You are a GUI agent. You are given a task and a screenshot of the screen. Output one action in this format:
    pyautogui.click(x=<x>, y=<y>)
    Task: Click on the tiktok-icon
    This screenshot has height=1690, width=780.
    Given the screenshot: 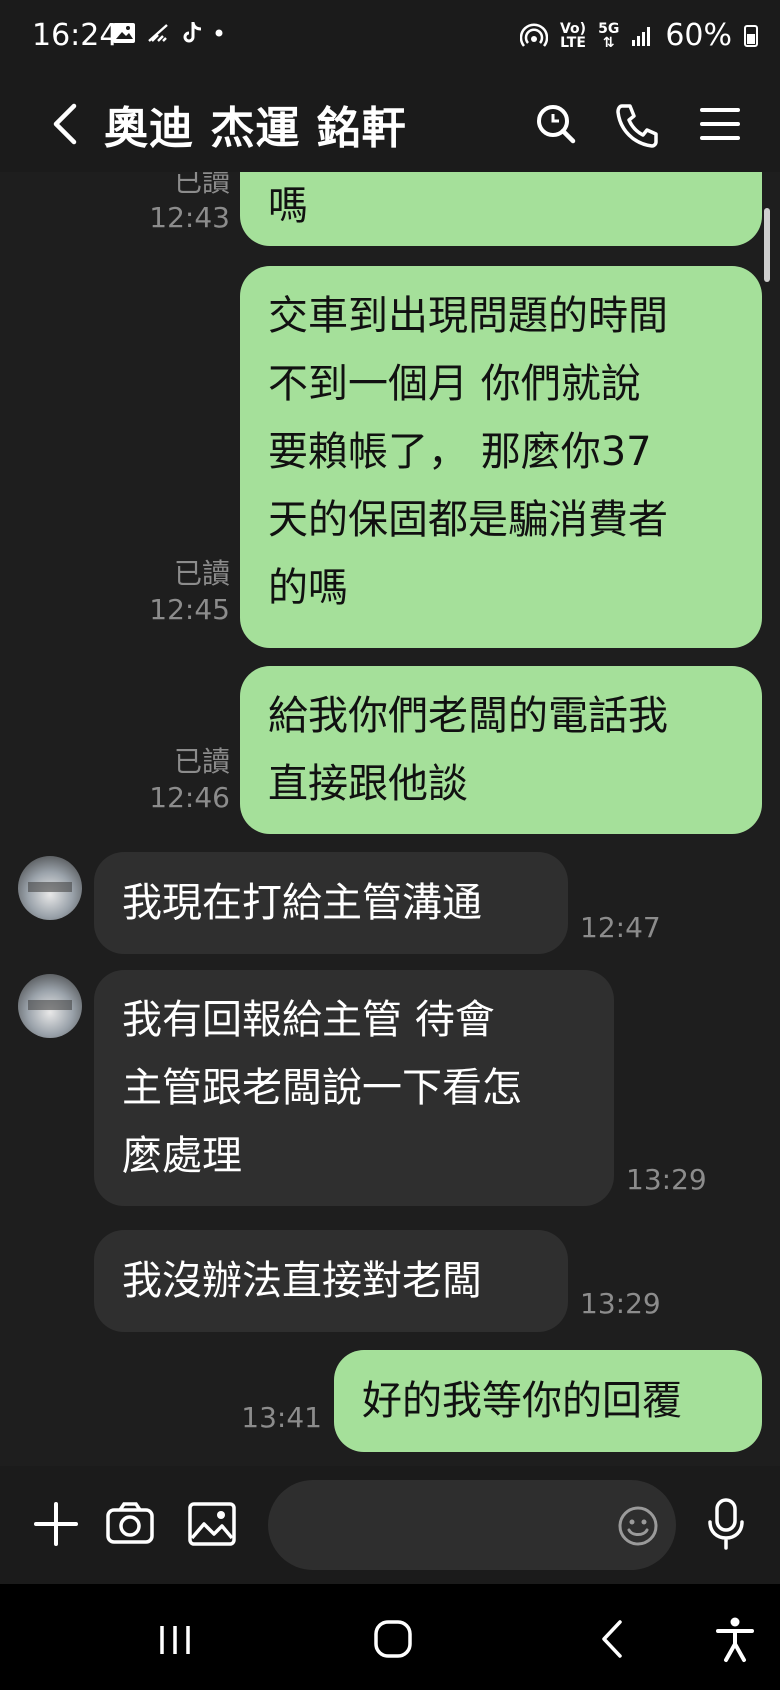 What is the action you would take?
    pyautogui.click(x=192, y=32)
    